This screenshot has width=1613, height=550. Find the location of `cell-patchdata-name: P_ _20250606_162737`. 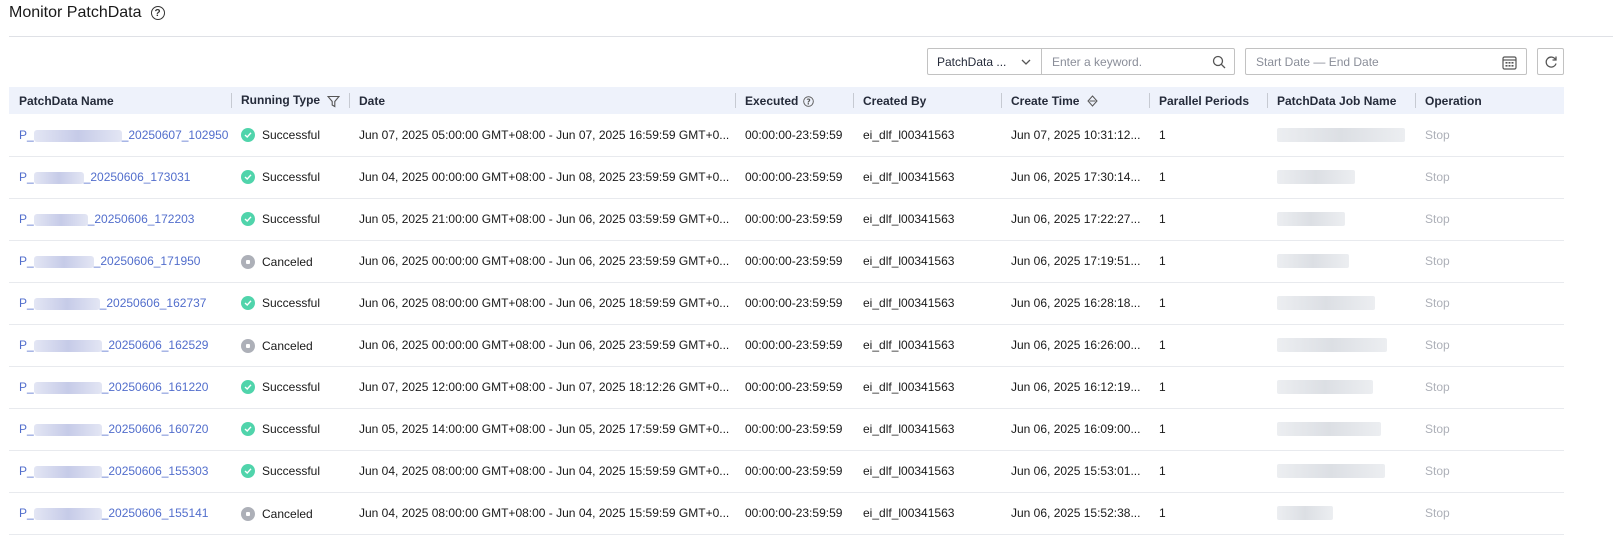

cell-patchdata-name: P_ _20250606_162737 is located at coordinates (120, 303).